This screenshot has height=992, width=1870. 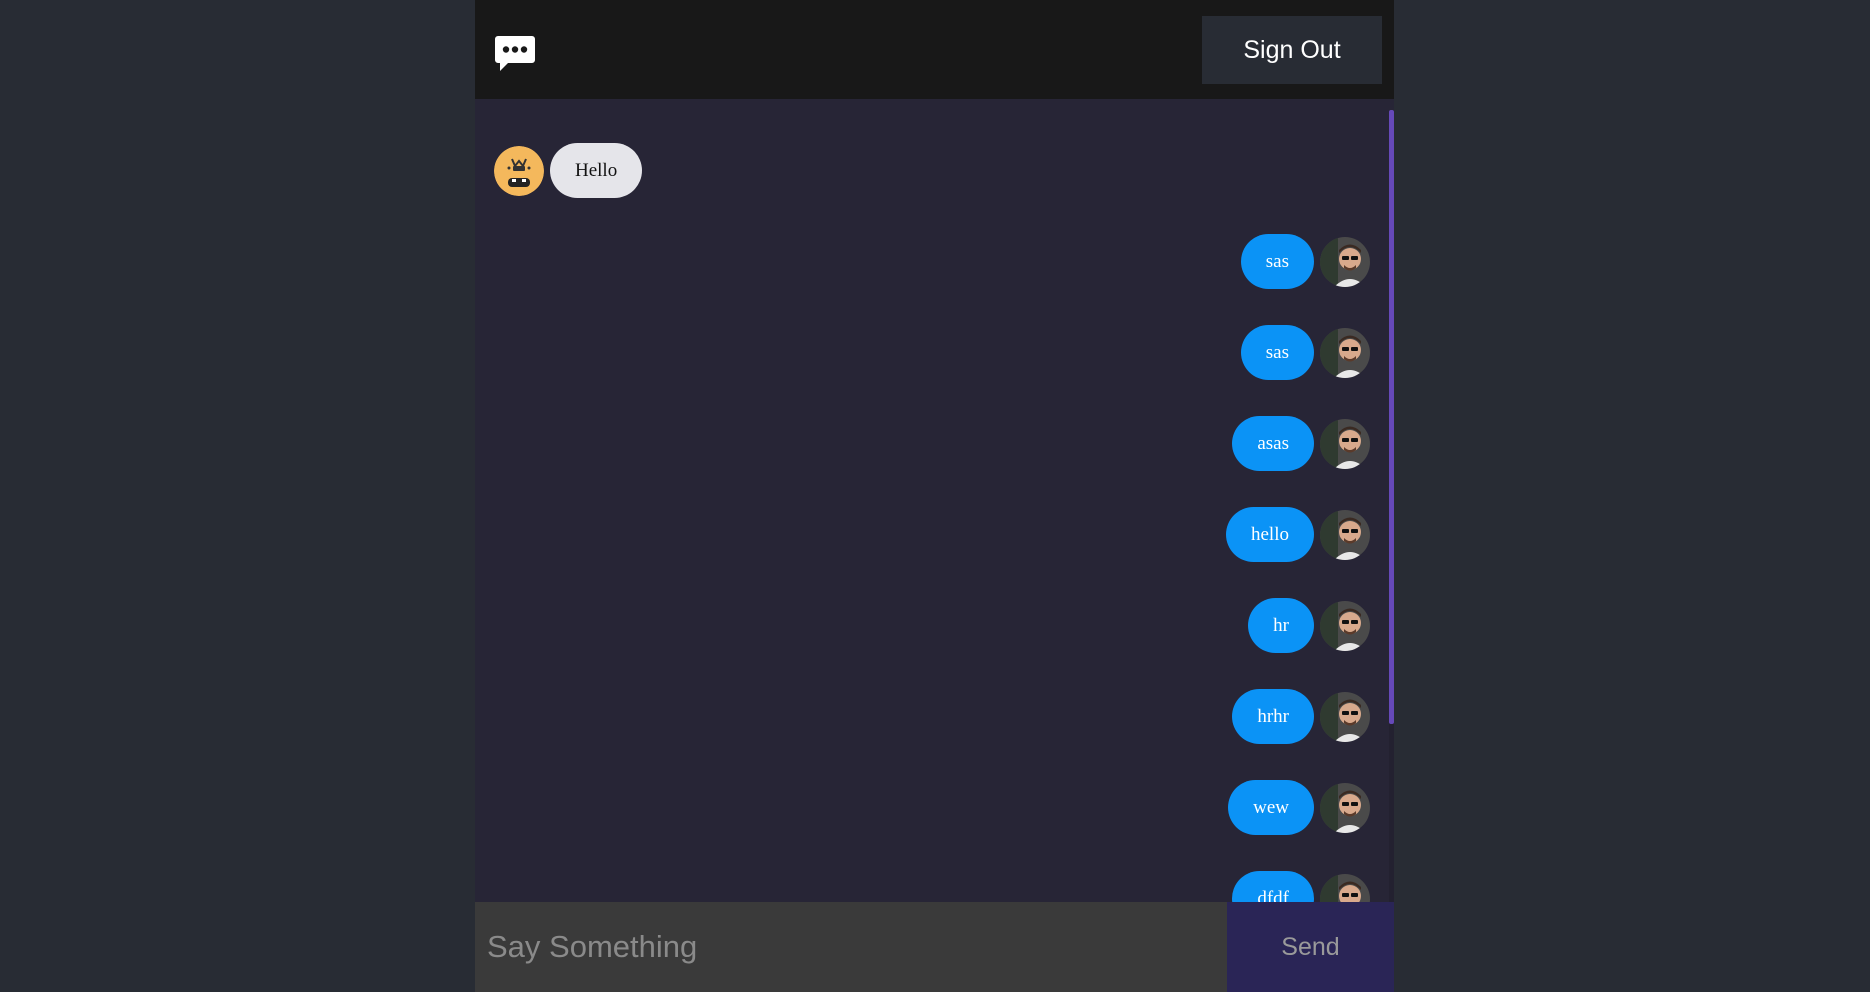 I want to click on message-composer: Send, so click(x=934, y=947).